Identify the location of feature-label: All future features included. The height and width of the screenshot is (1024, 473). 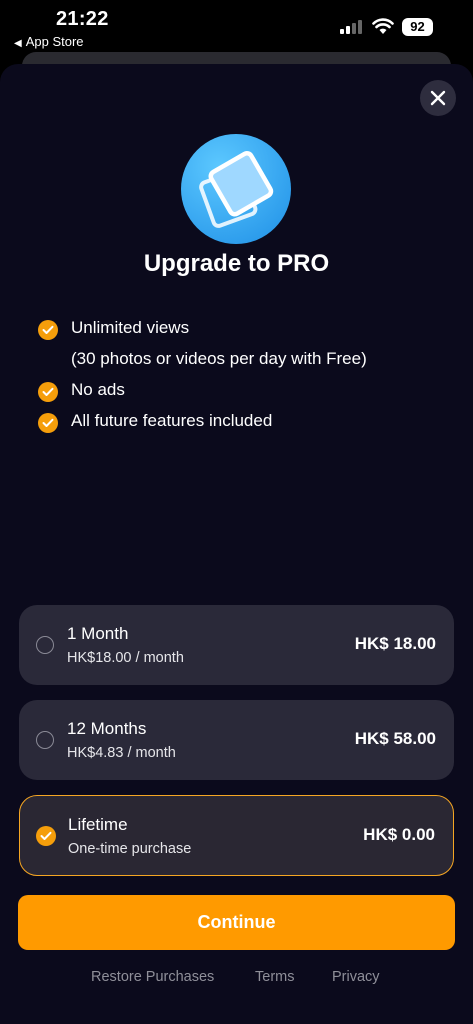
(172, 420).